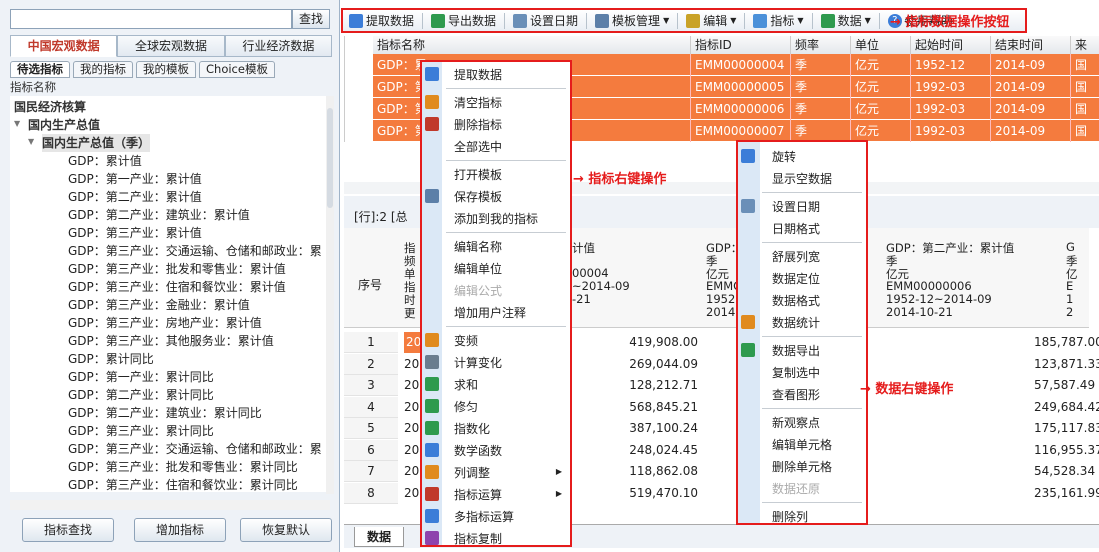 The width and height of the screenshot is (1099, 552). What do you see at coordinates (1064, 471) in the screenshot?
I see `value-cell: 54,528.34` at bounding box center [1064, 471].